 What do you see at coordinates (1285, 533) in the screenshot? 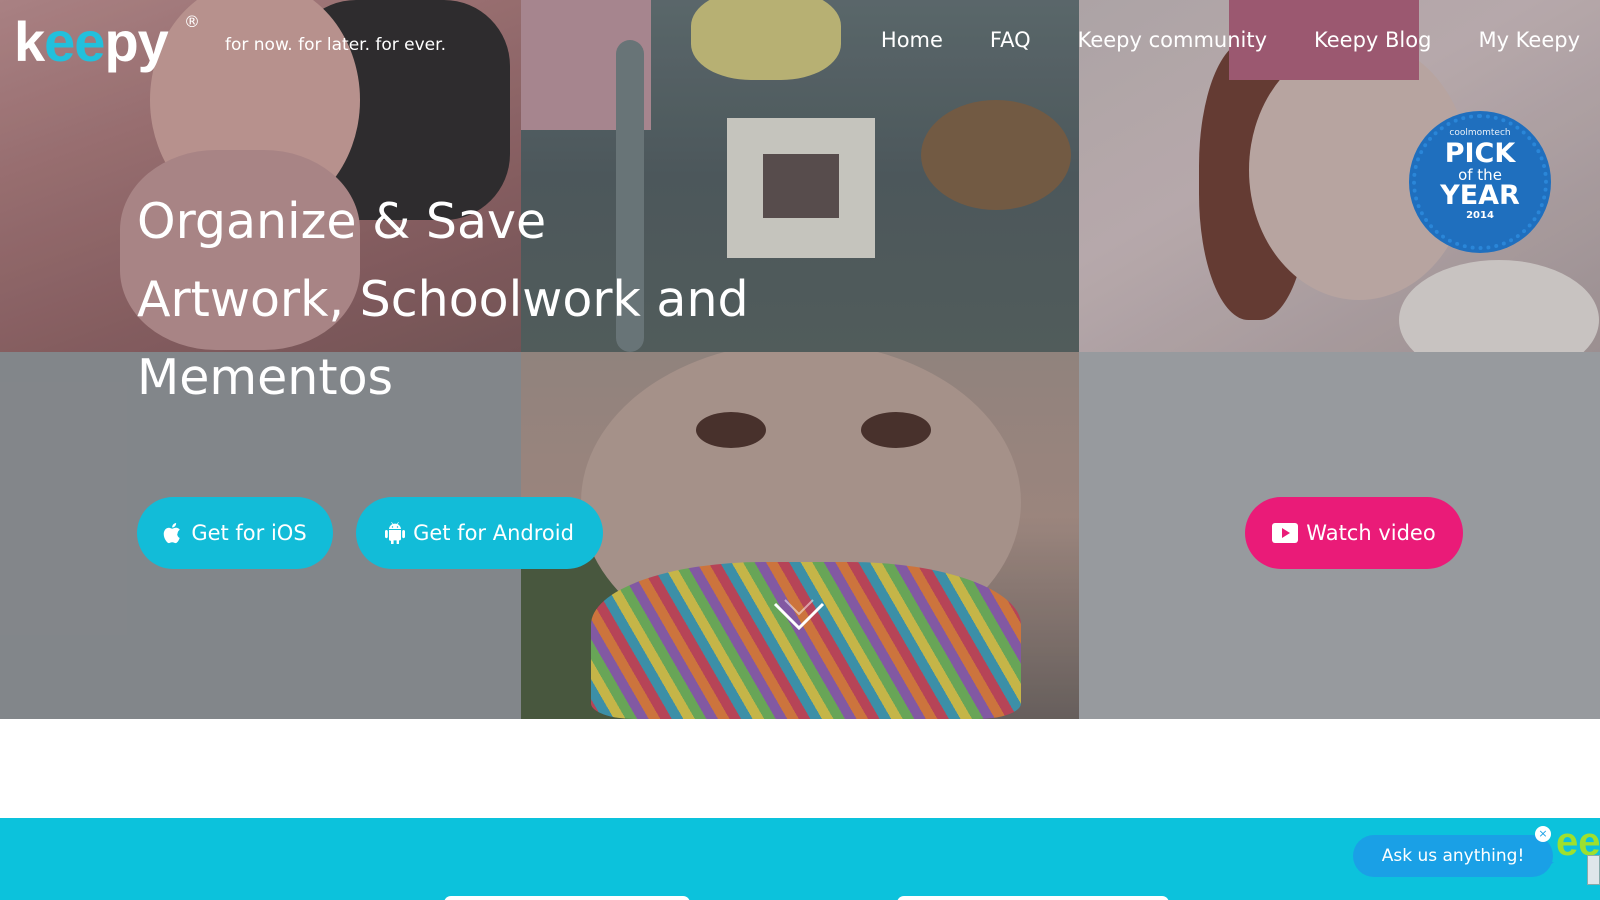
I see `play-icon` at bounding box center [1285, 533].